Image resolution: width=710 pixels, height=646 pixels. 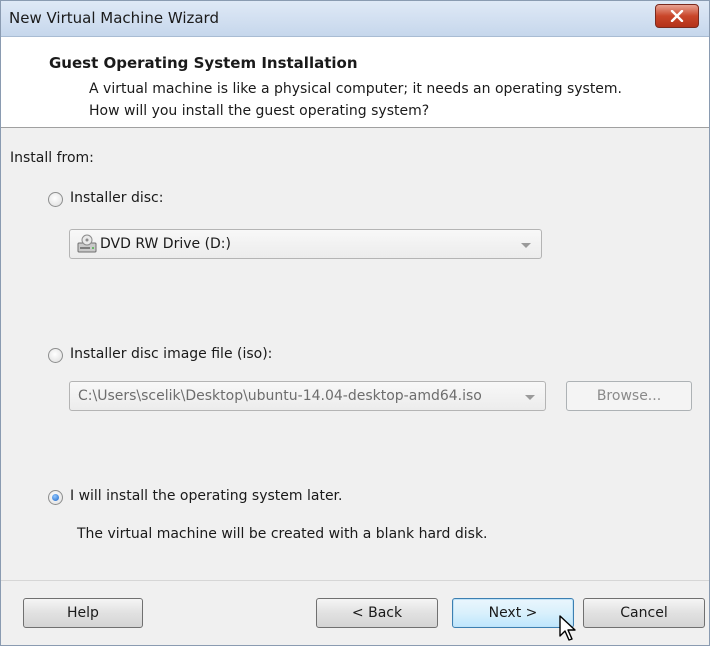 What do you see at coordinates (52, 158) in the screenshot?
I see `install-from-label: Install from:` at bounding box center [52, 158].